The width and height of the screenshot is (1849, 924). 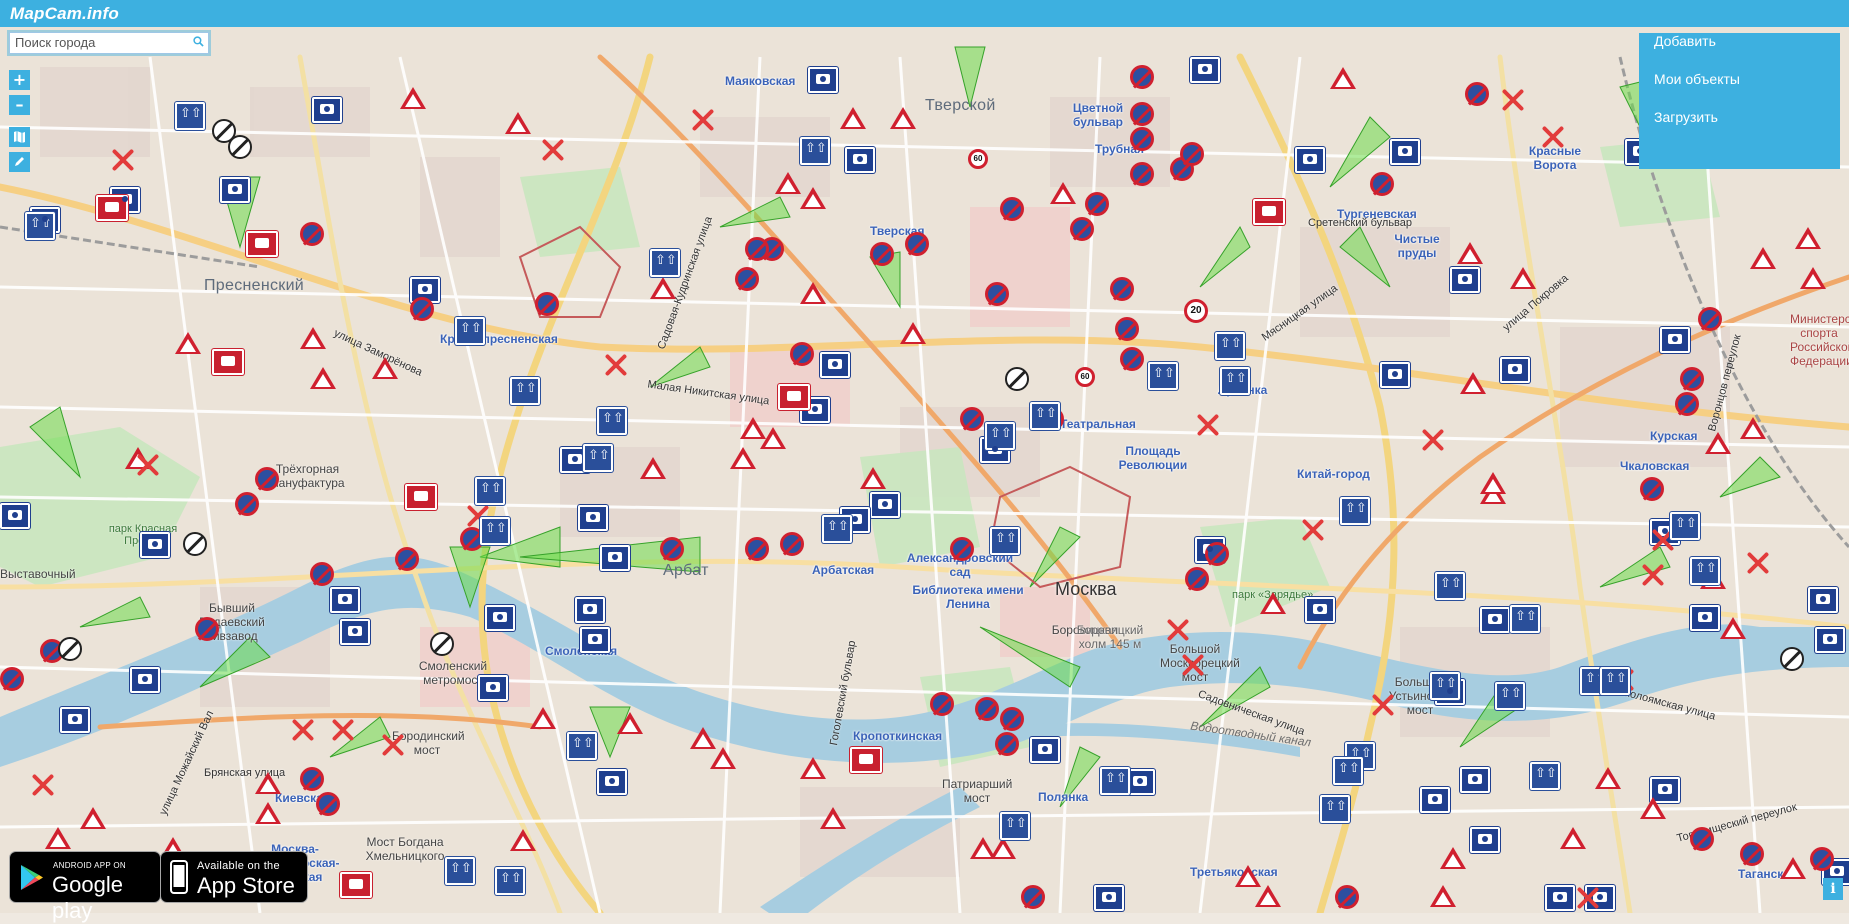 What do you see at coordinates (19, 137) in the screenshot?
I see `map-layers-button` at bounding box center [19, 137].